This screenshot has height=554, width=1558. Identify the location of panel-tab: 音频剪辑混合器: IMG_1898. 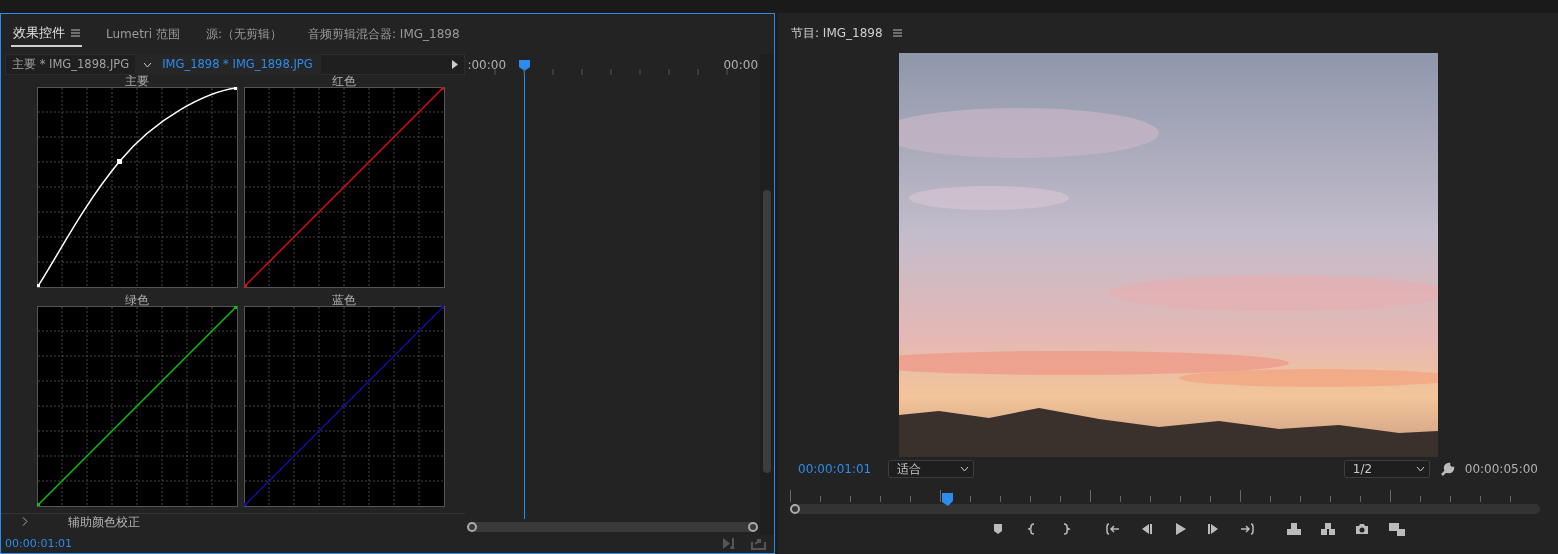
(384, 34).